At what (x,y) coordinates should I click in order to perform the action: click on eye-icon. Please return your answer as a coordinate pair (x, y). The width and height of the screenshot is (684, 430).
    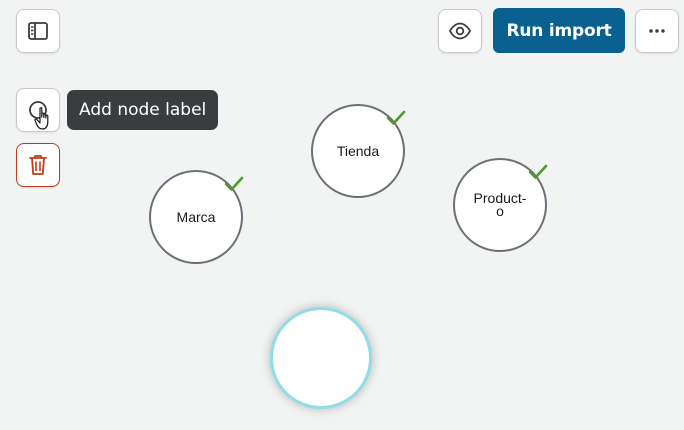
    Looking at the image, I should click on (460, 31).